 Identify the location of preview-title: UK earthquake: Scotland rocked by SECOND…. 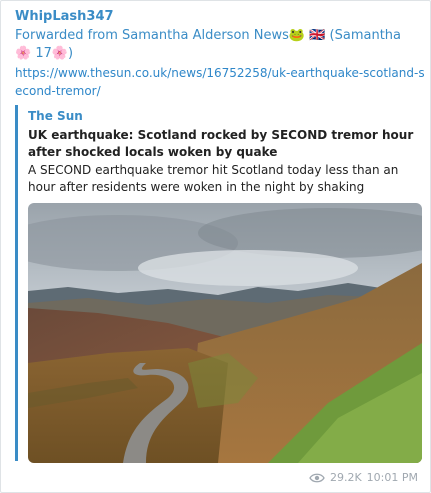
(221, 143).